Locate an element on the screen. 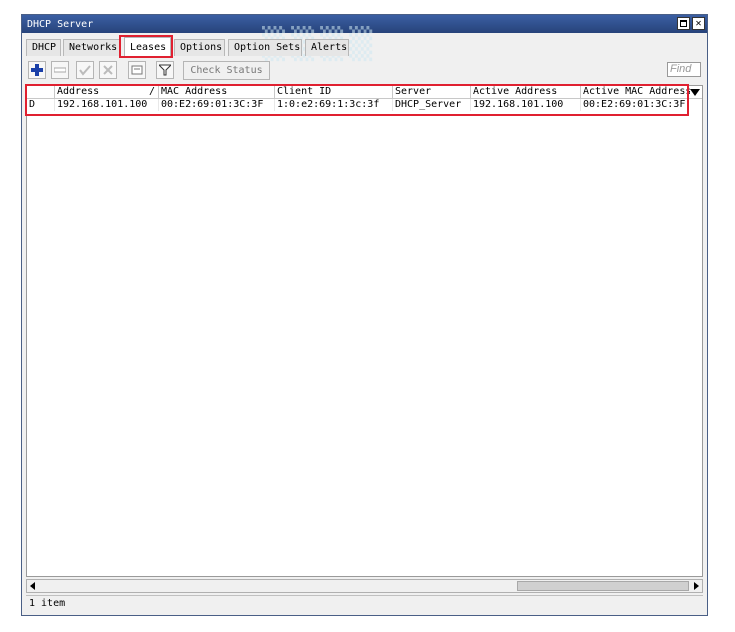 This screenshot has height=632, width=735. toolbar: Check Status Find is located at coordinates (364, 71).